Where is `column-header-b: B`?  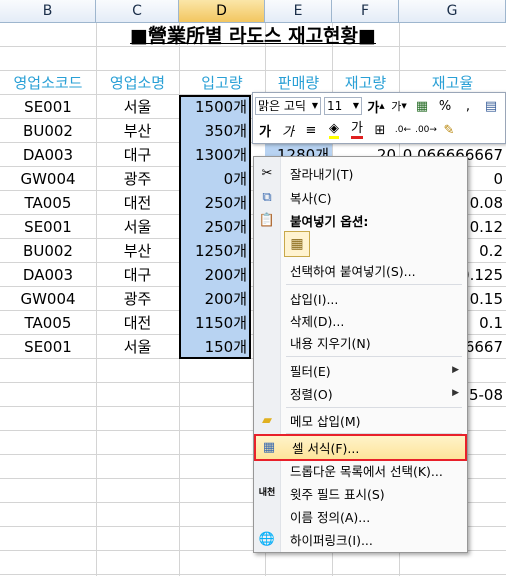 column-header-b: B is located at coordinates (48, 11).